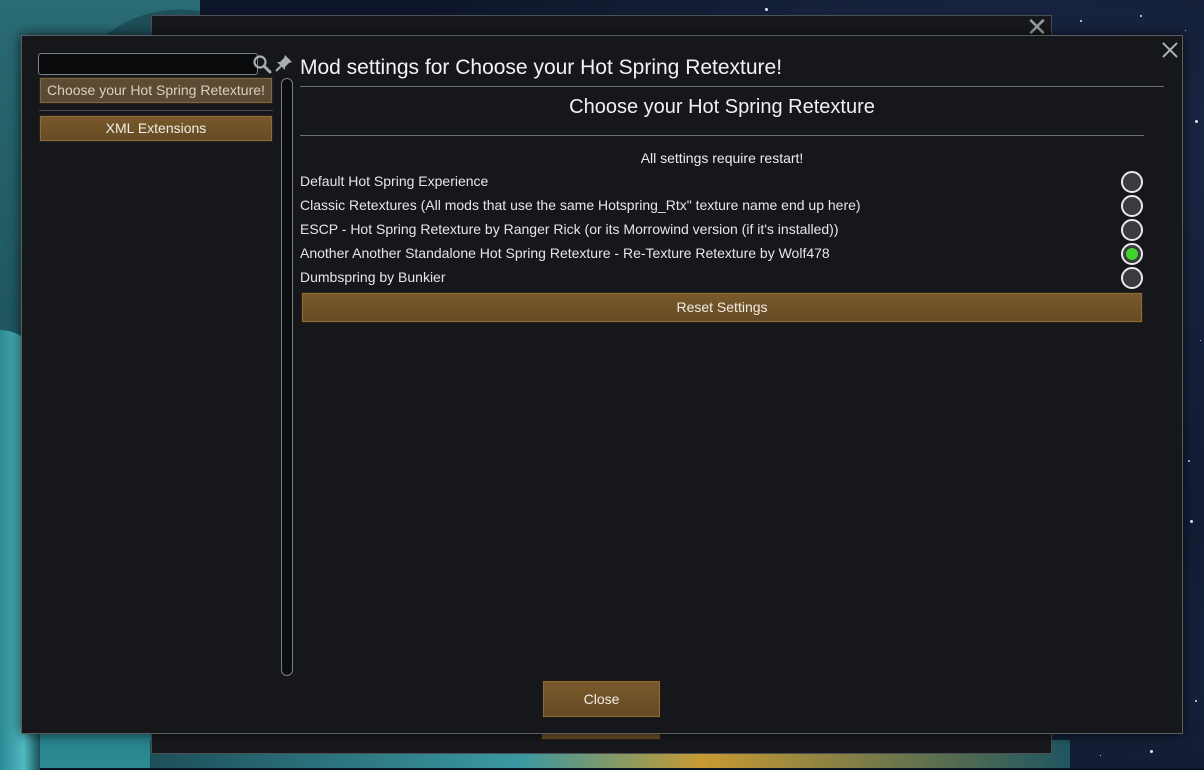 The image size is (1204, 770). Describe the element at coordinates (722, 307) in the screenshot. I see `reset-settings-button: Reset Settings` at that location.